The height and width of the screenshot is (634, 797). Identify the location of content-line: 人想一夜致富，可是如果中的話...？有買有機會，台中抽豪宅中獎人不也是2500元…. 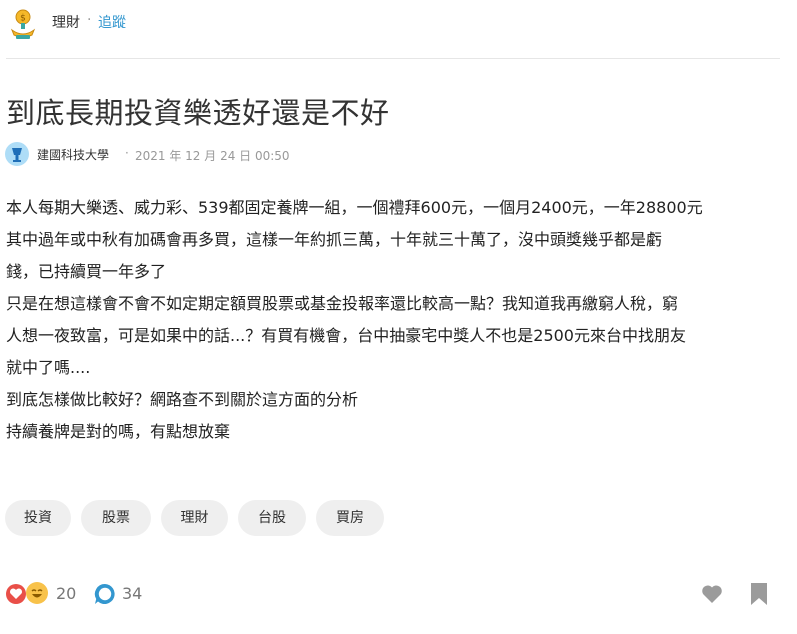
(346, 335).